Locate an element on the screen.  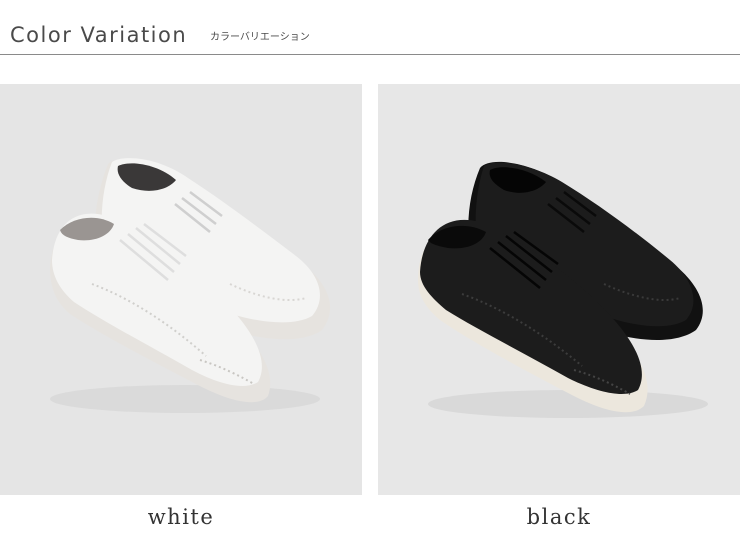
variant-label-white: white is located at coordinates (181, 517).